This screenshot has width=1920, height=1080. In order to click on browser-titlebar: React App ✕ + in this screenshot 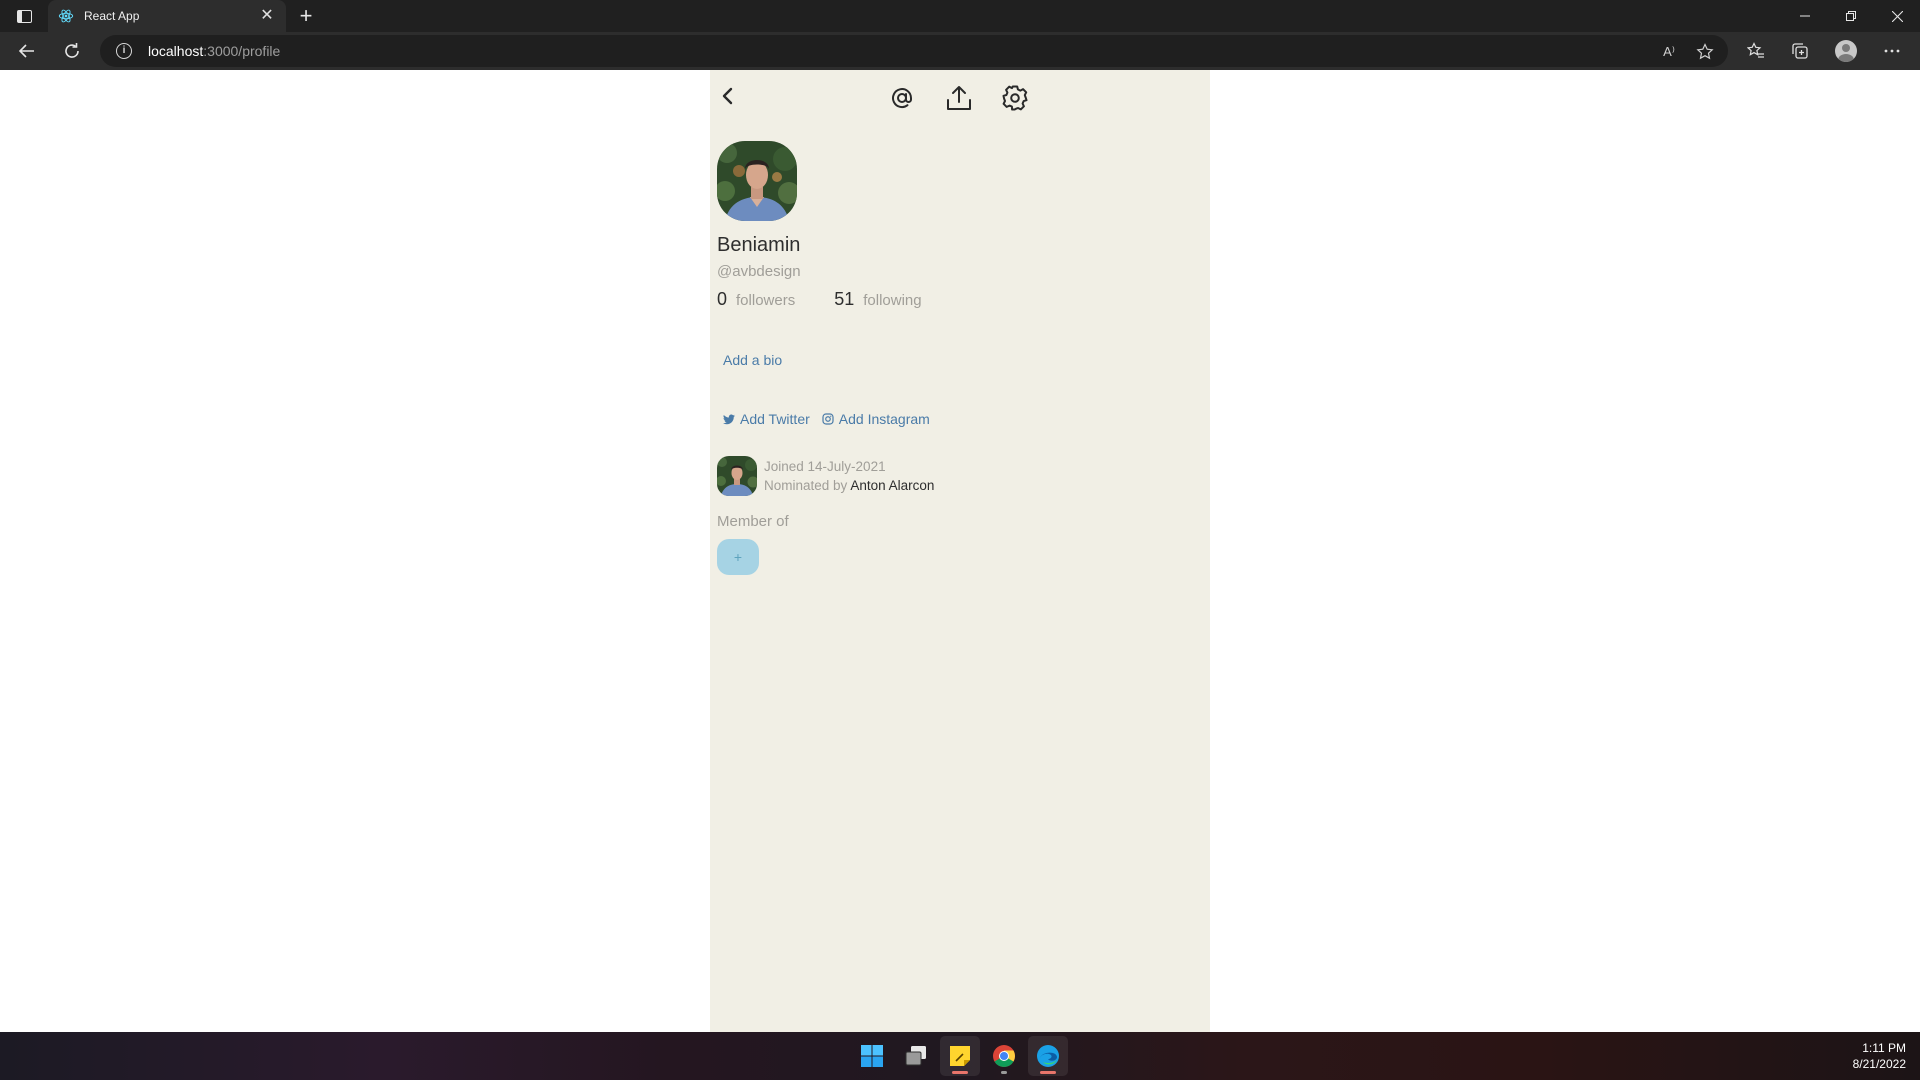, I will do `click(960, 16)`.